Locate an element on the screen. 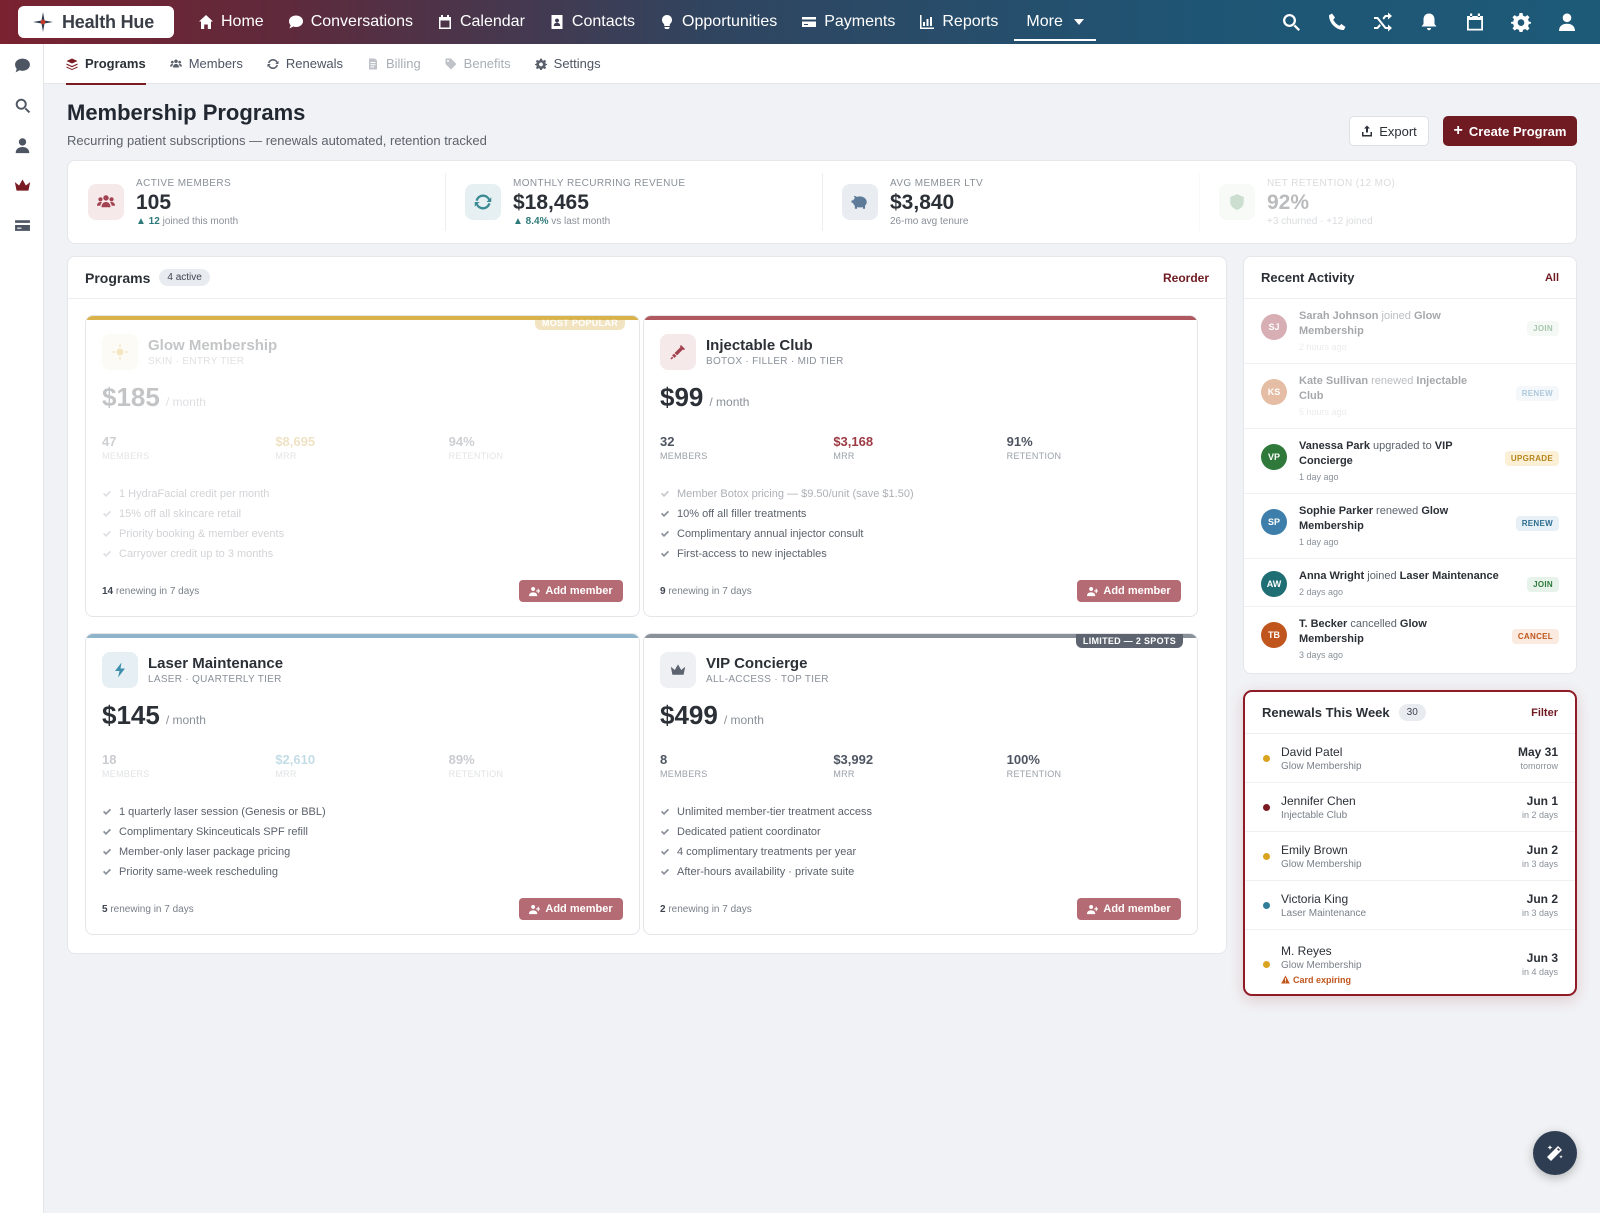 This screenshot has width=1600, height=1213. feature-text: Complimentary Skinceuticals SPF refill is located at coordinates (213, 832).